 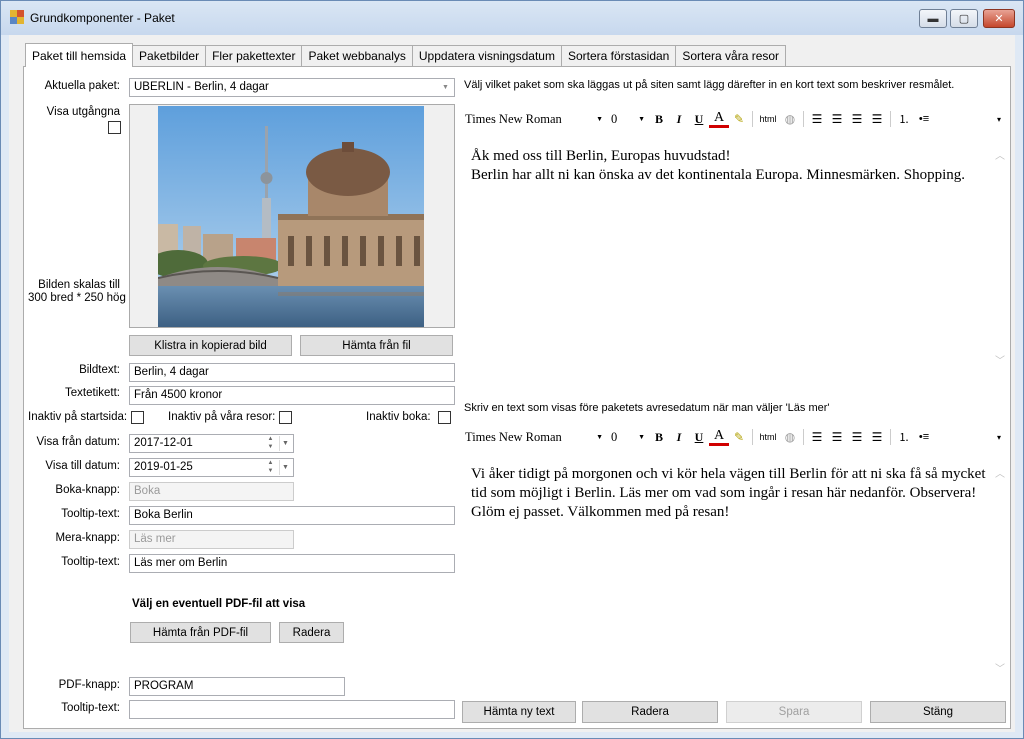 What do you see at coordinates (999, 18) in the screenshot?
I see `close-button: ✕` at bounding box center [999, 18].